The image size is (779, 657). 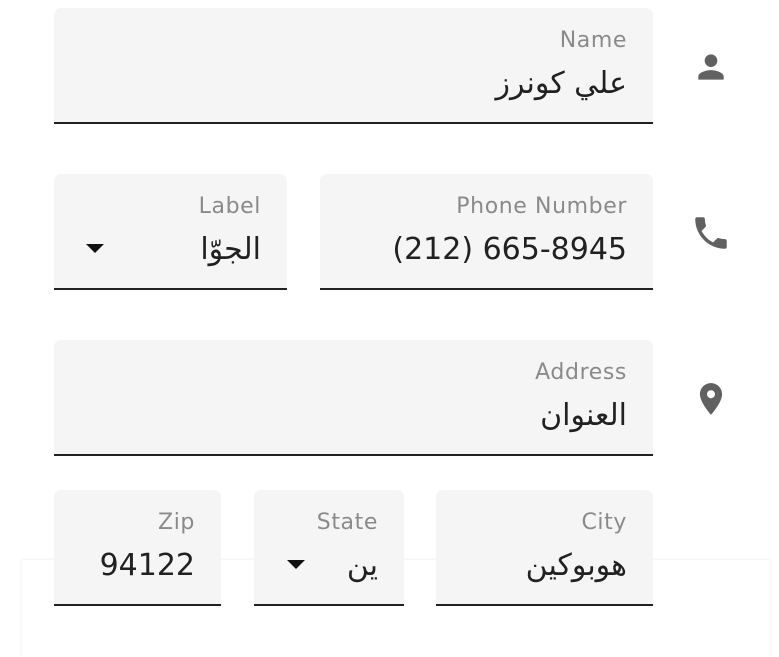 What do you see at coordinates (176, 522) in the screenshot?
I see `zip-label: Zip` at bounding box center [176, 522].